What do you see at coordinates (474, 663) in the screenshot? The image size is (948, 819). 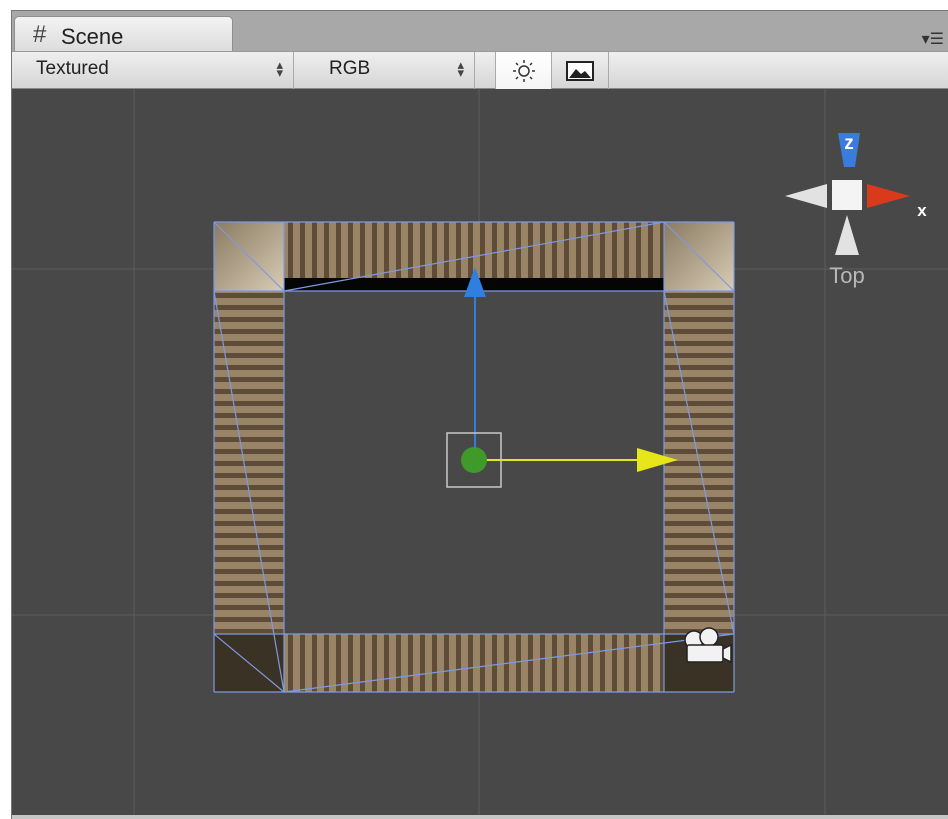 I see `bottom-wall` at bounding box center [474, 663].